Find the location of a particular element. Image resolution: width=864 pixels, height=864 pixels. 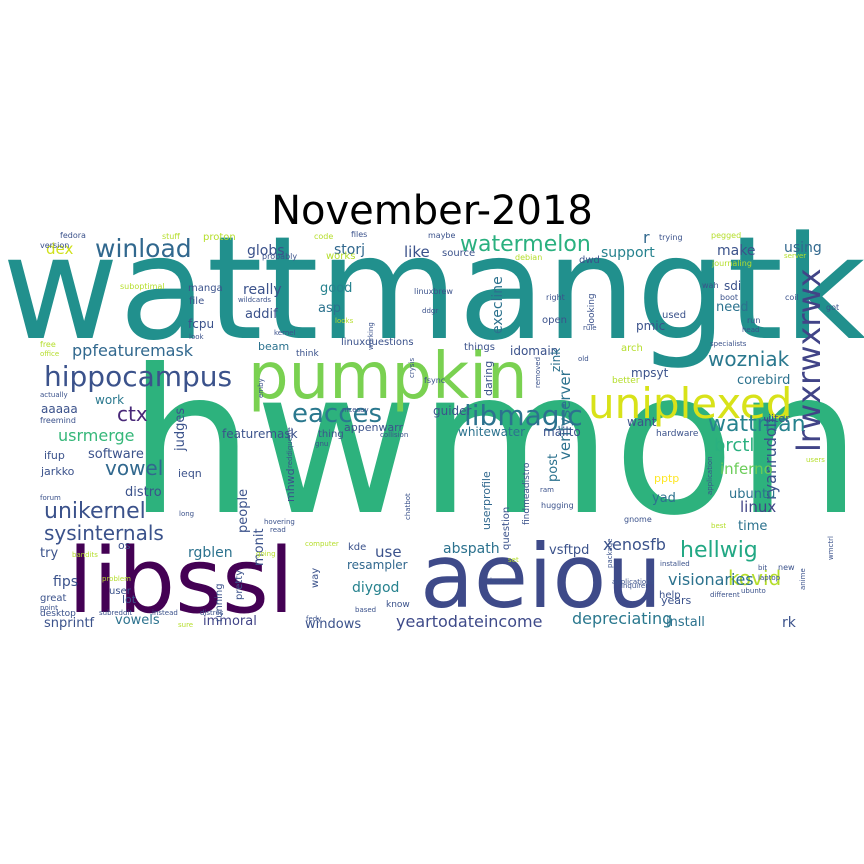

word-pretty: pretty is located at coordinates (239, 585).